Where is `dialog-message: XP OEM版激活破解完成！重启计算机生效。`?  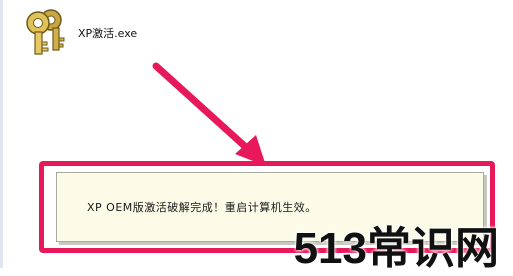
dialog-message: XP OEM版激活破解完成！重启计算机生效。 is located at coordinates (202, 207).